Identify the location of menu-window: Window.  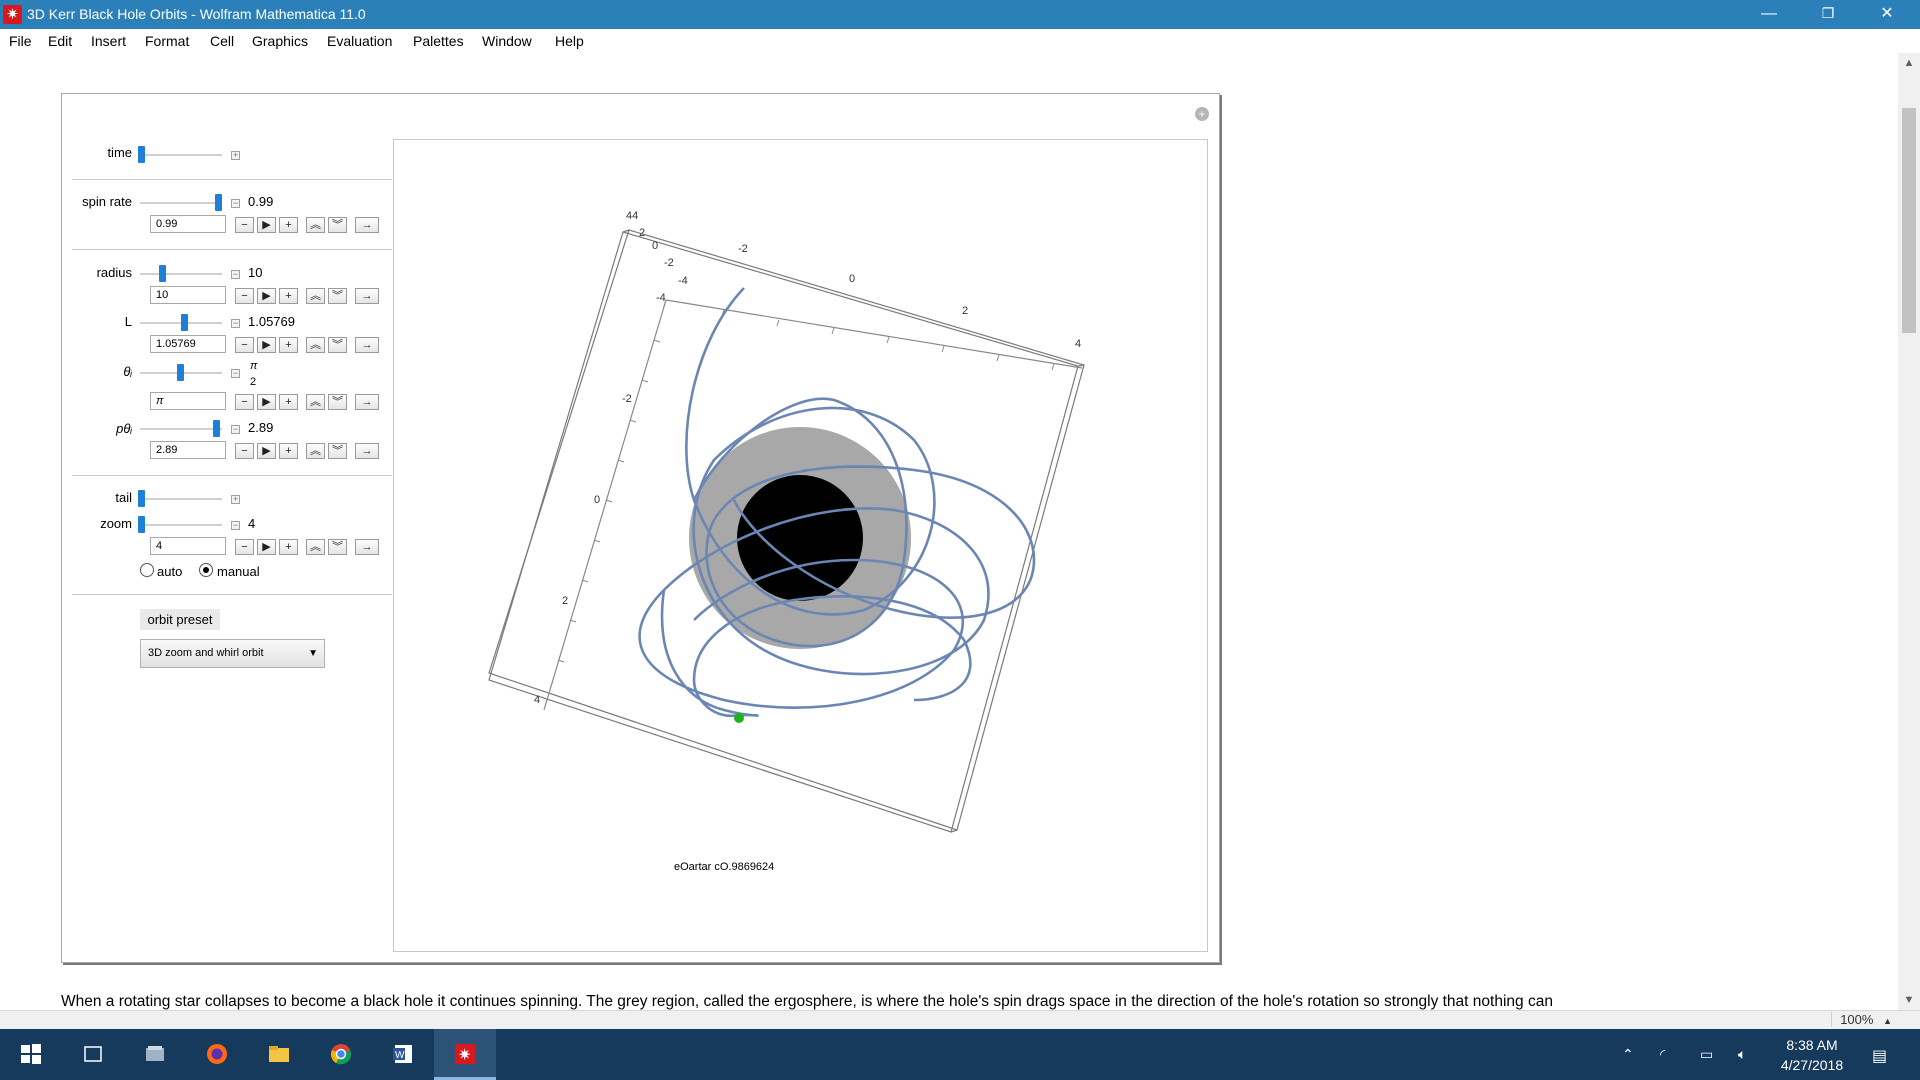
(507, 41).